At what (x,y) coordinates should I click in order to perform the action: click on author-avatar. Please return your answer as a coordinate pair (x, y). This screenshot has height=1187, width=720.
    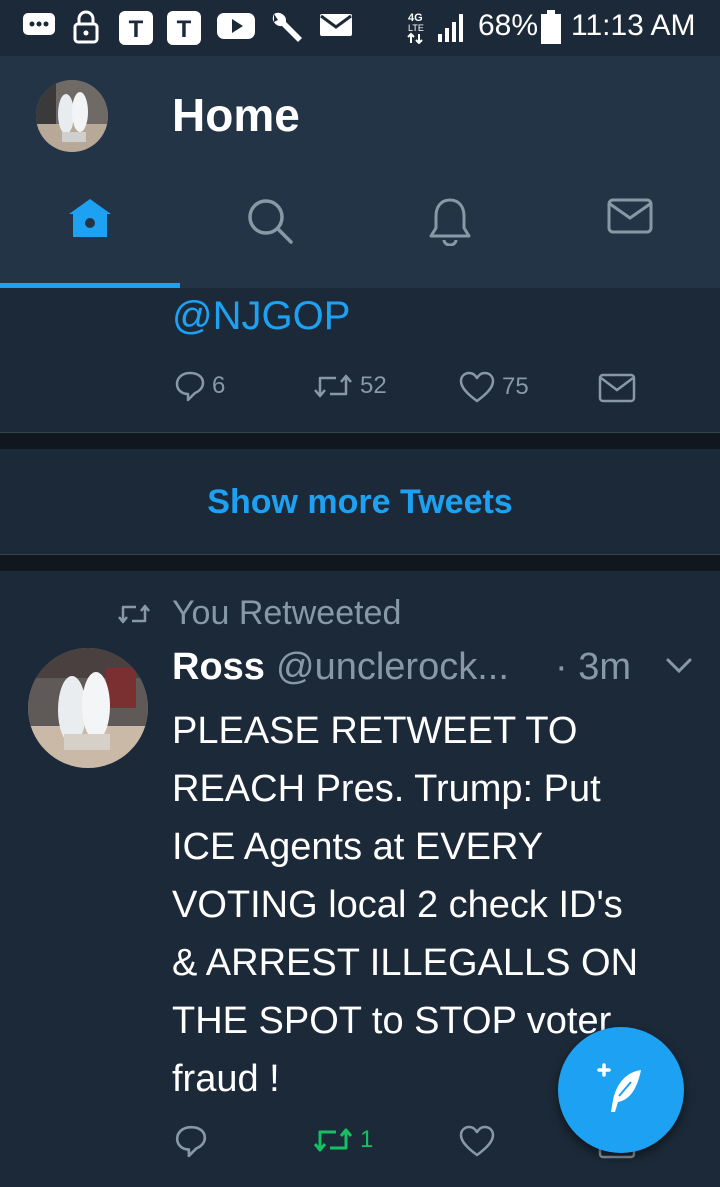
    Looking at the image, I should click on (88, 708).